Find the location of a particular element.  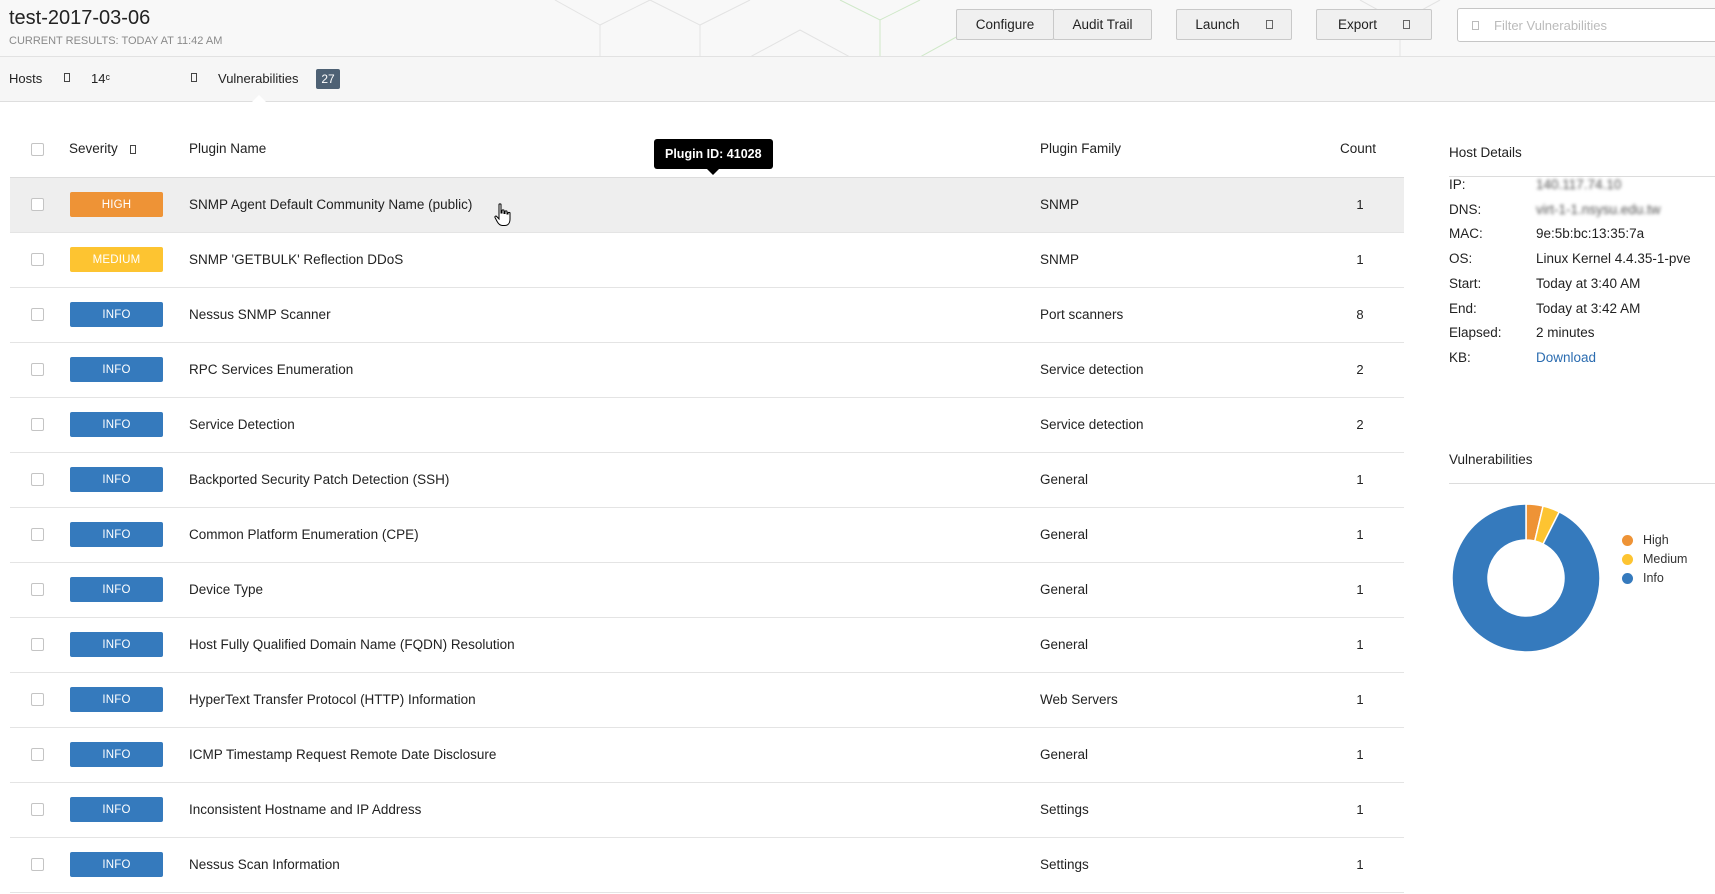

plugin-name: Nessus Scan Information is located at coordinates (264, 864).